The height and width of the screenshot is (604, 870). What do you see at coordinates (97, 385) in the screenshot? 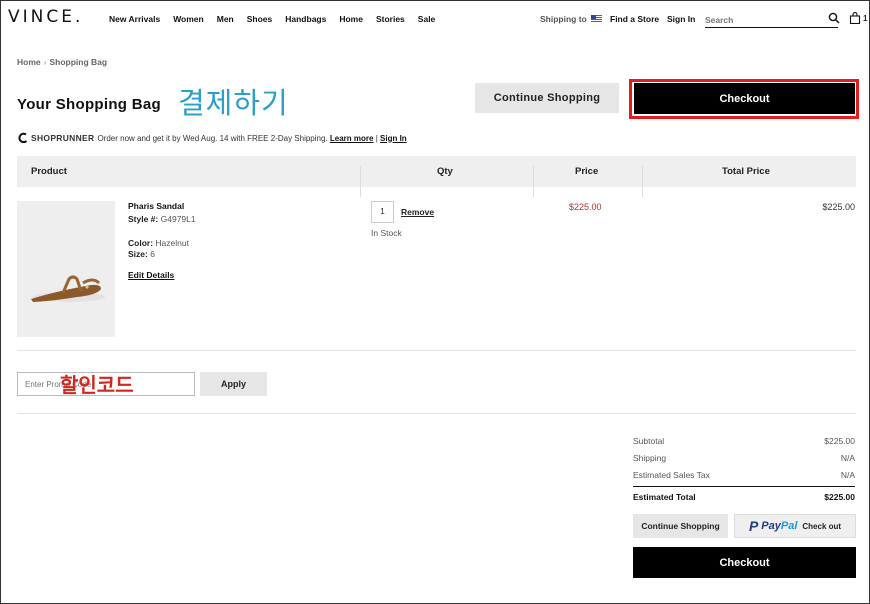
I see `promo-annotation: 할인코드` at bounding box center [97, 385].